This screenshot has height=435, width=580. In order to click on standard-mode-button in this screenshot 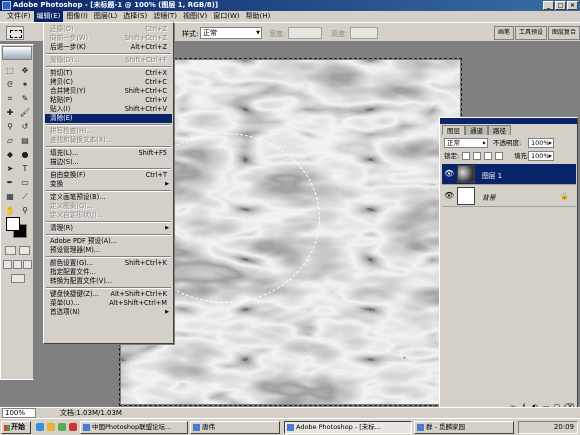, I will do `click(10, 250)`.